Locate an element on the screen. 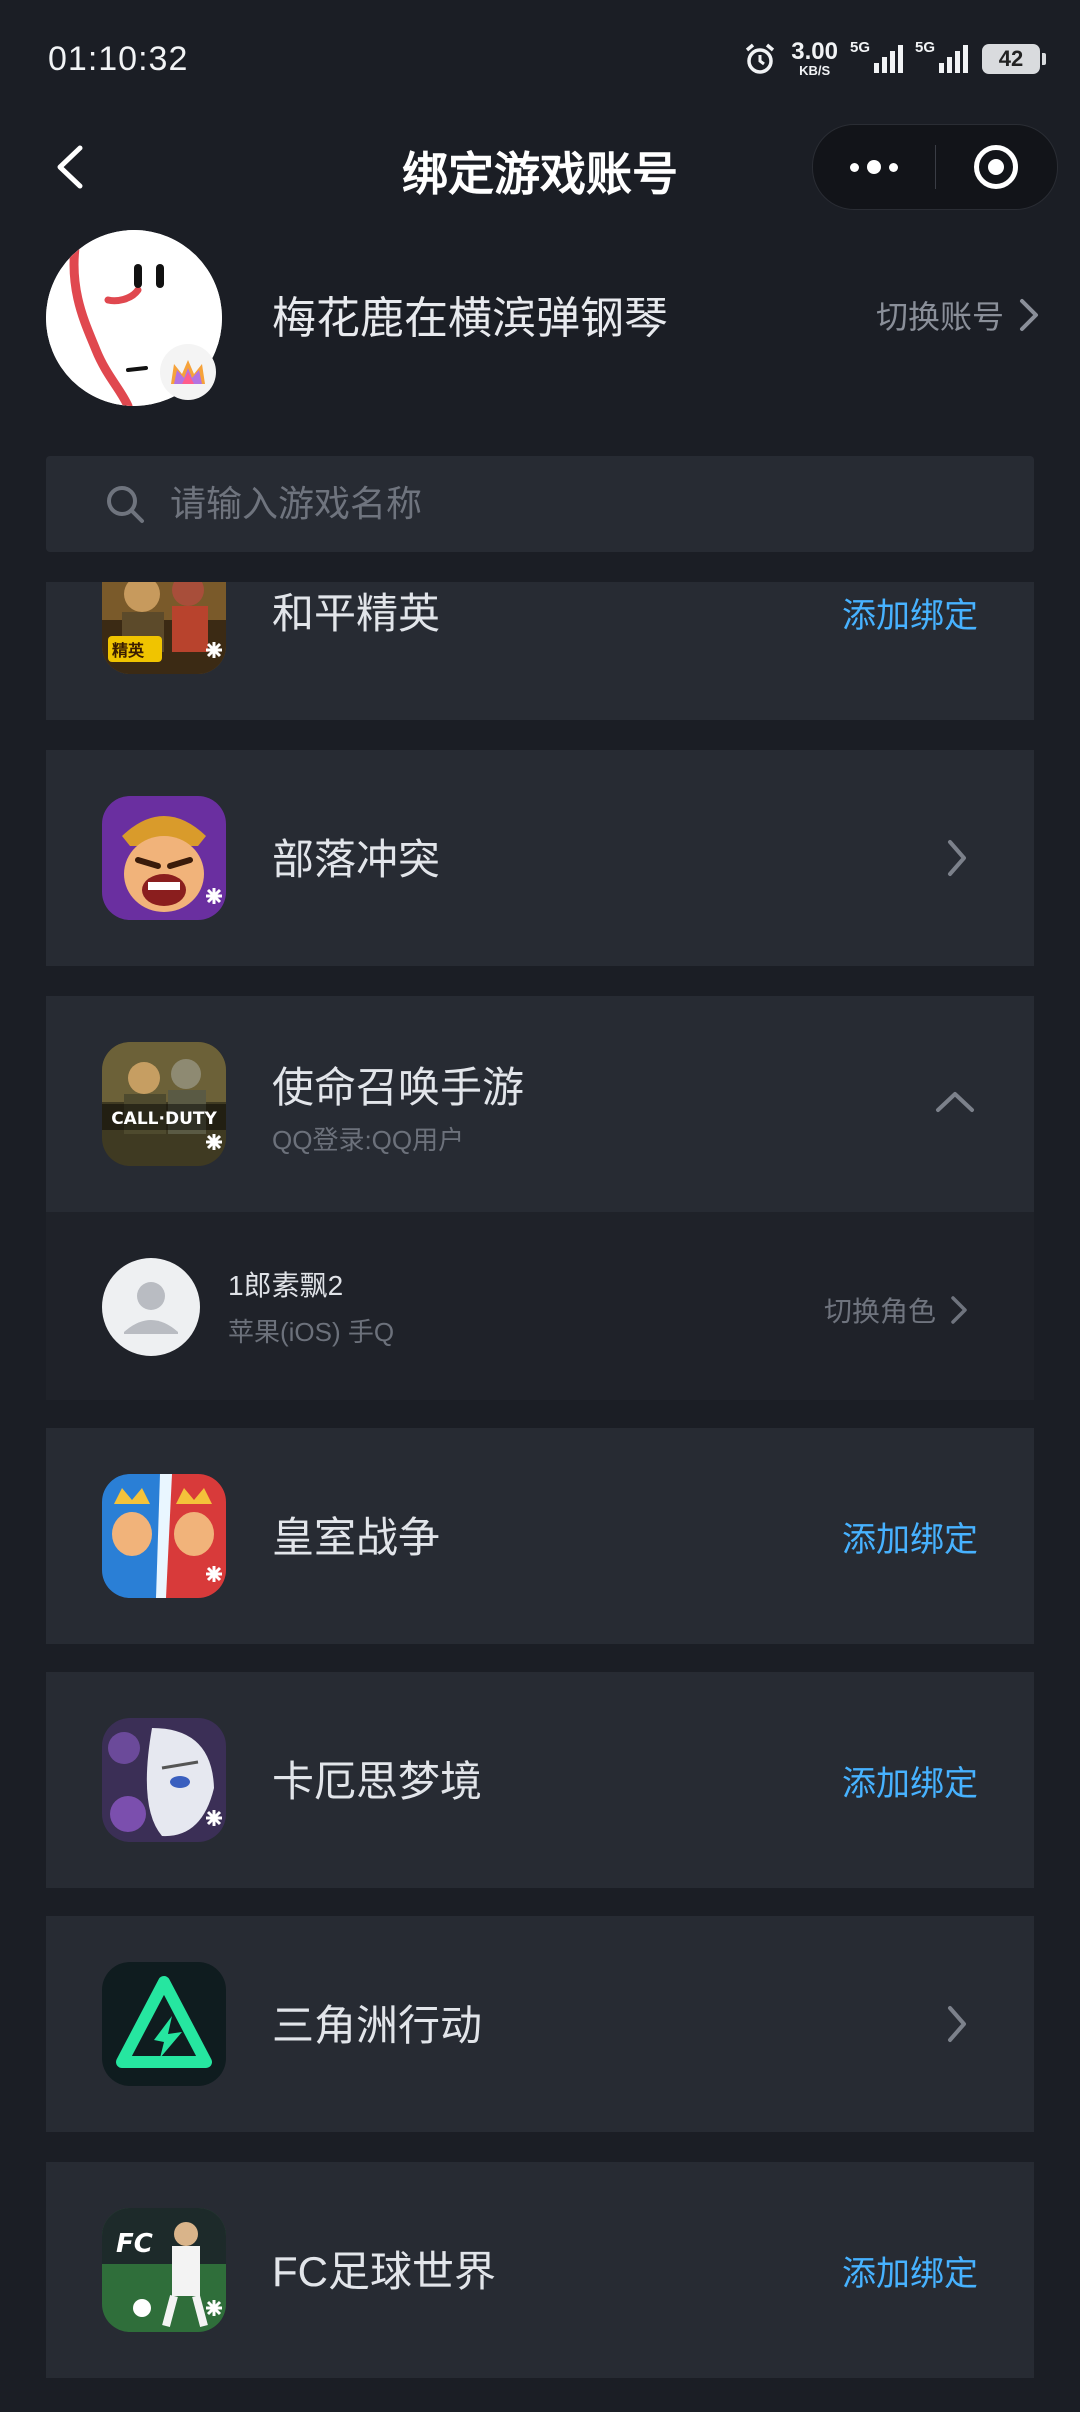  fc-logo-text: FC is located at coordinates (134, 2244).